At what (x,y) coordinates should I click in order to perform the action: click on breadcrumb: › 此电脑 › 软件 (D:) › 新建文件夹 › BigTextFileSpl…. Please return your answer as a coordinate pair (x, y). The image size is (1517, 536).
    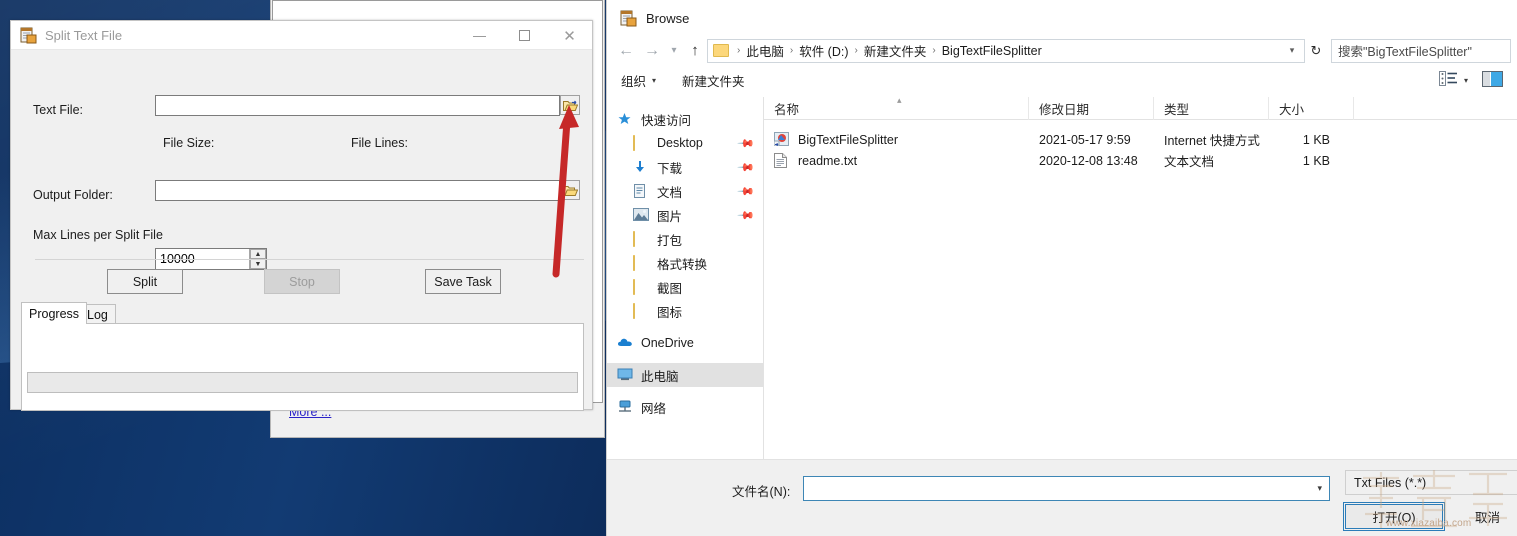
    Looking at the image, I should click on (1006, 50).